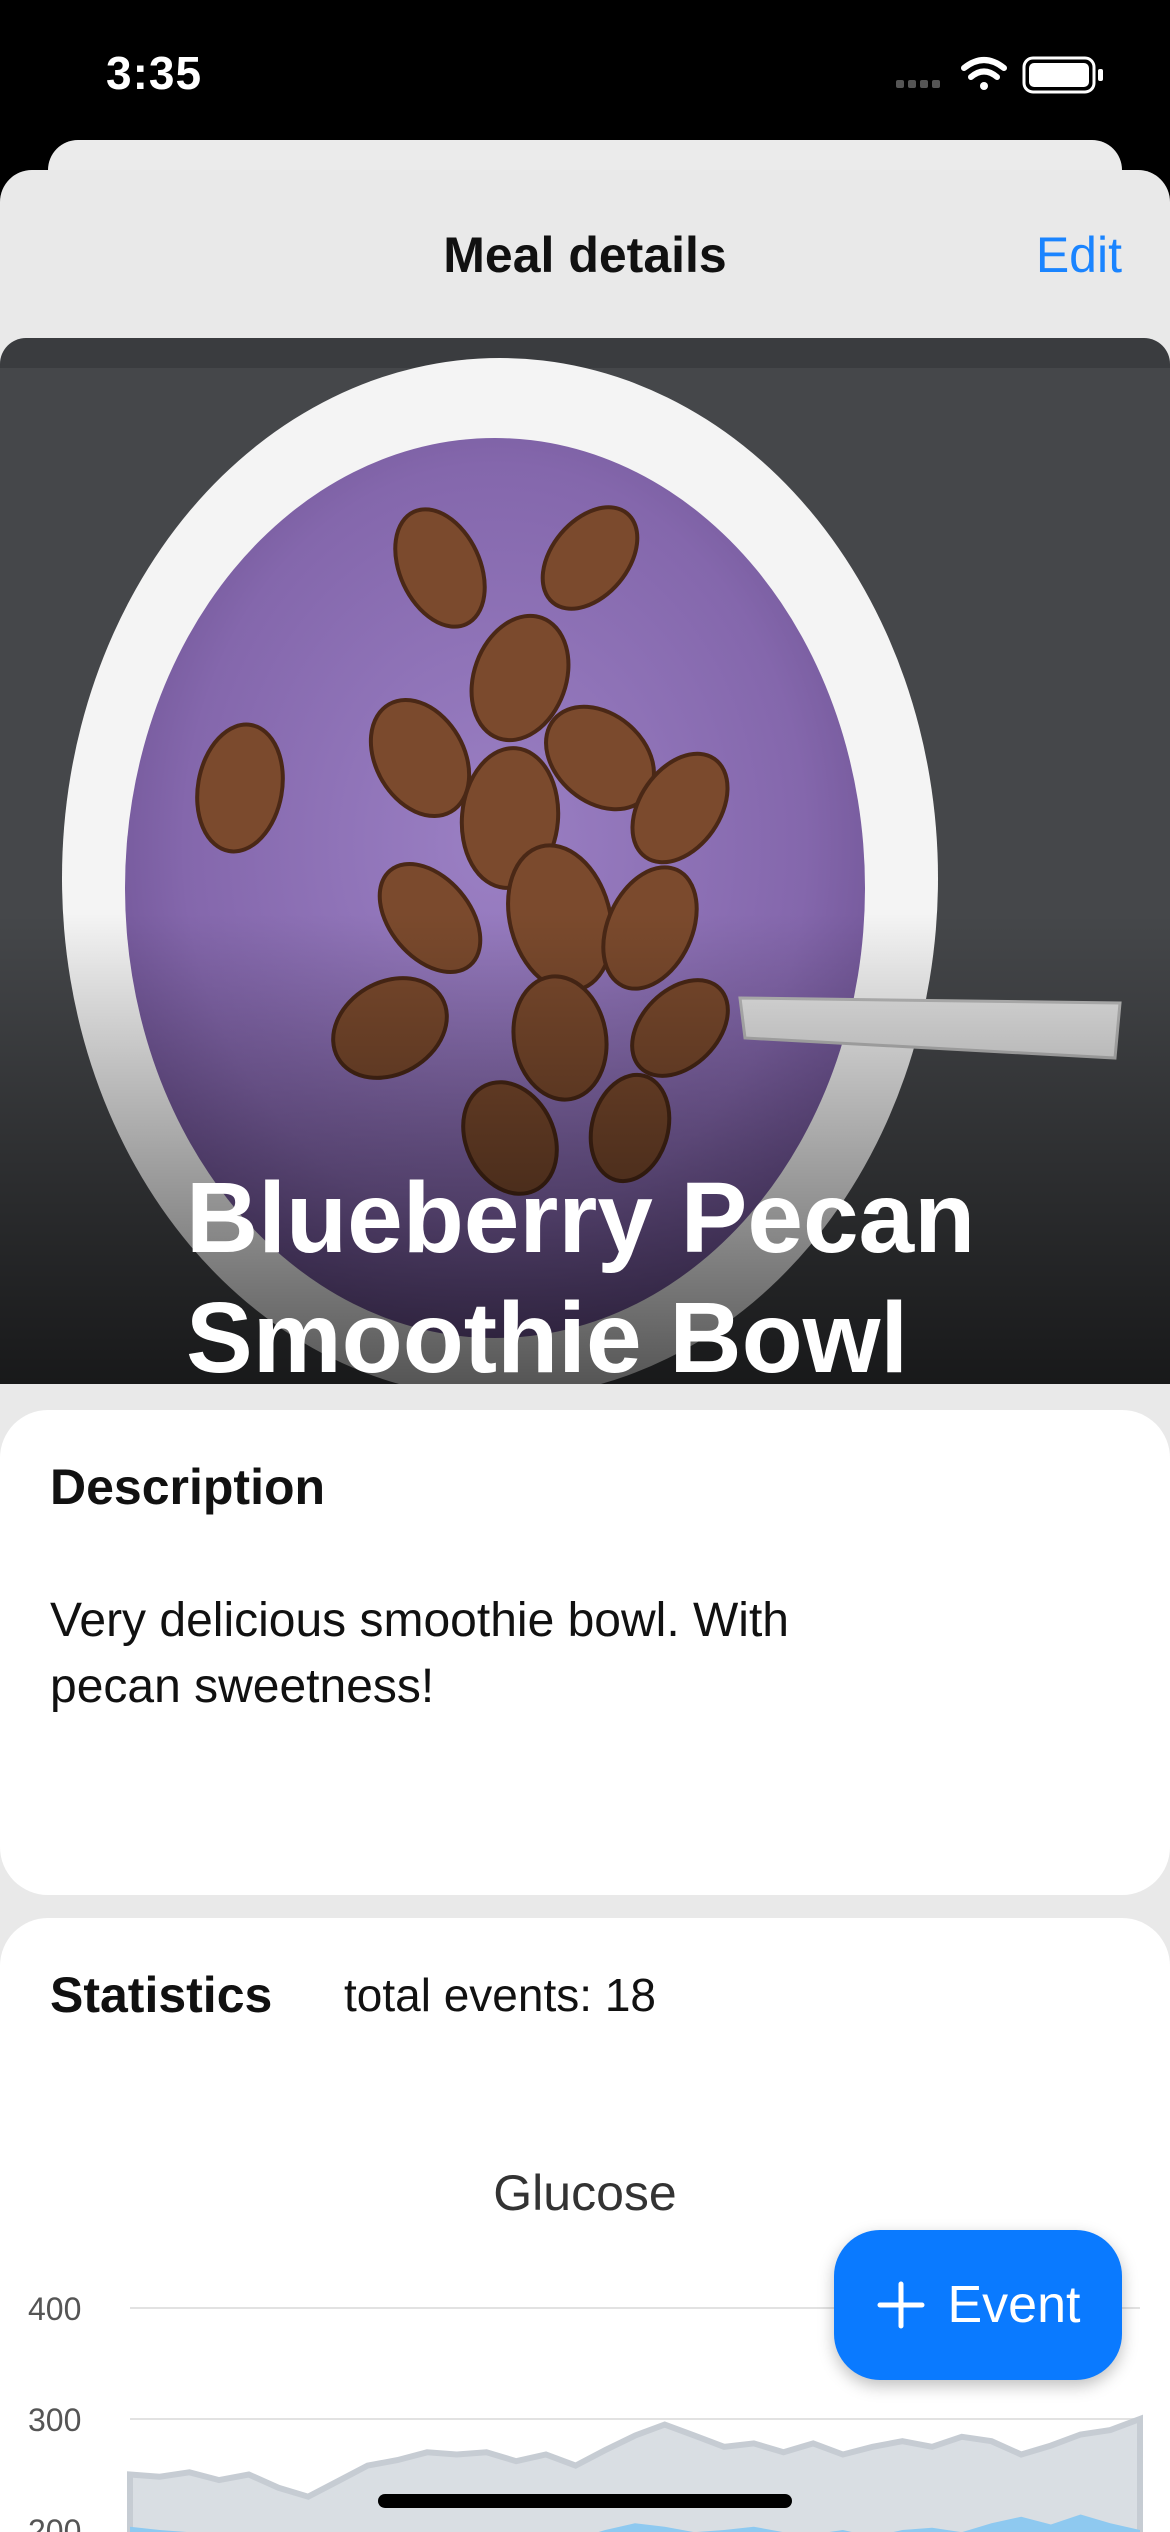 This screenshot has width=1170, height=2532. I want to click on status-time: 3:35, so click(154, 73).